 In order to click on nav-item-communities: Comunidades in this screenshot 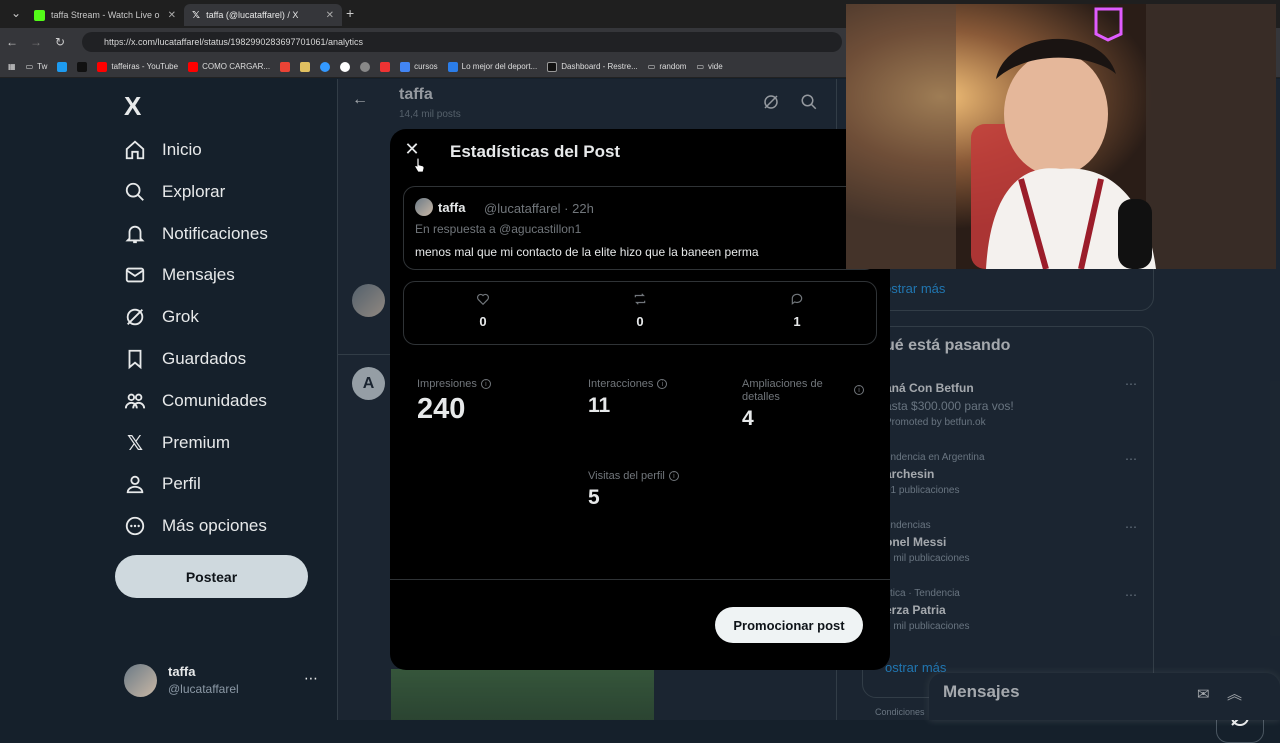, I will do `click(195, 401)`.